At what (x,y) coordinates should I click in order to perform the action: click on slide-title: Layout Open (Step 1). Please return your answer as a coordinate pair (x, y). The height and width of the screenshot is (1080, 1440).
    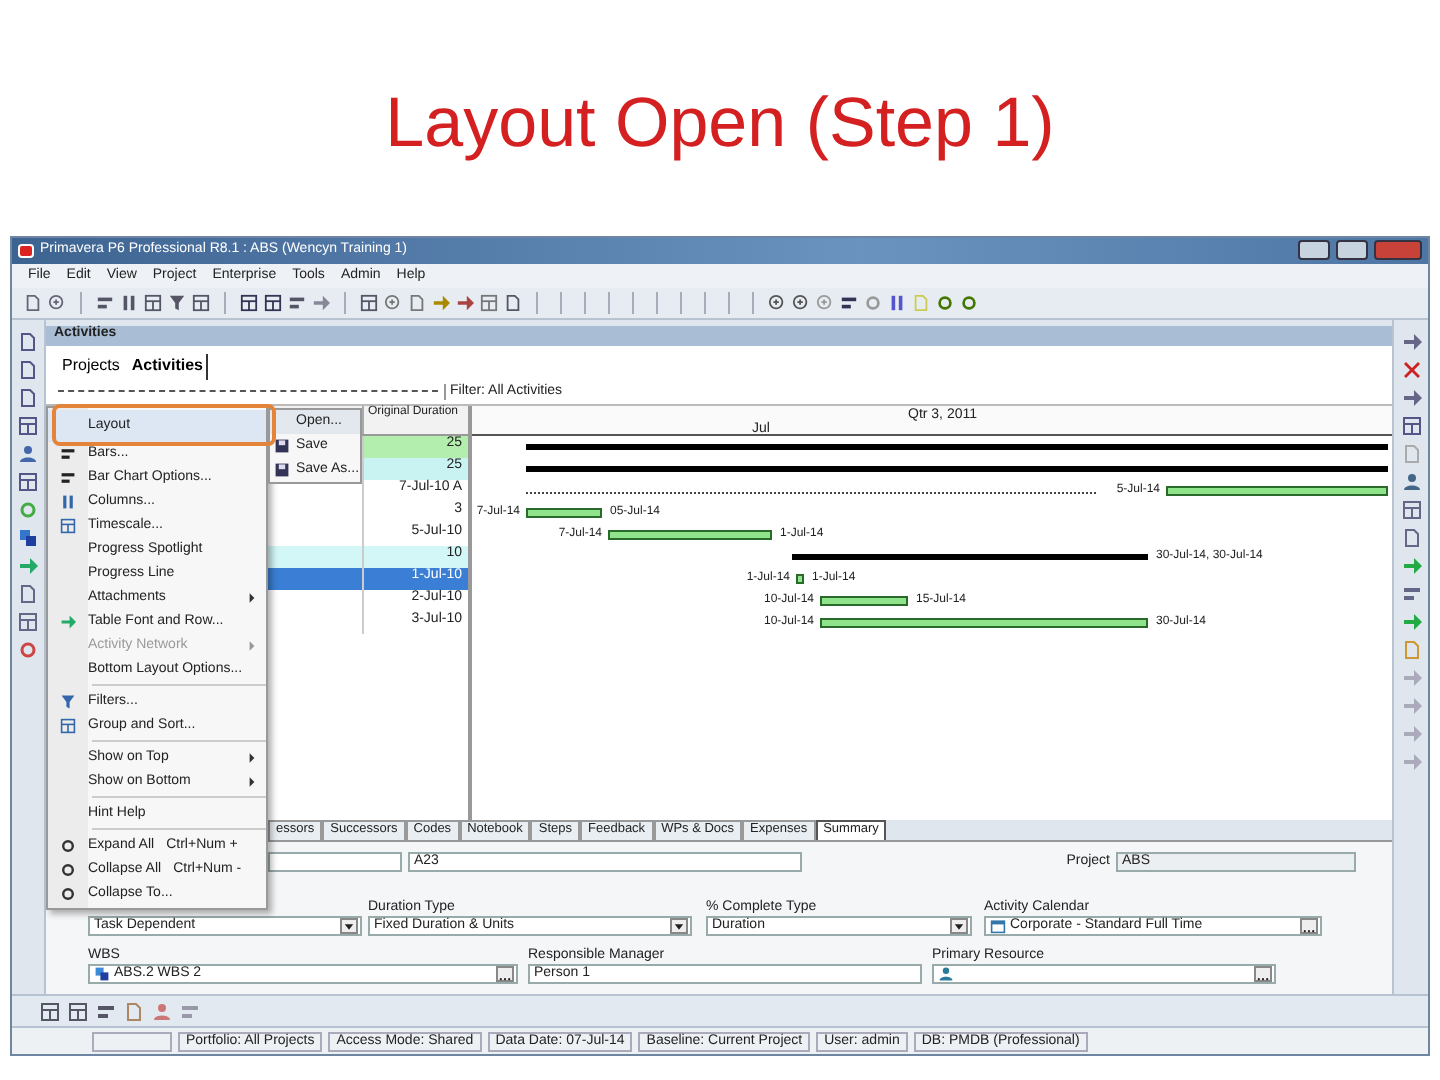
    Looking at the image, I should click on (720, 123).